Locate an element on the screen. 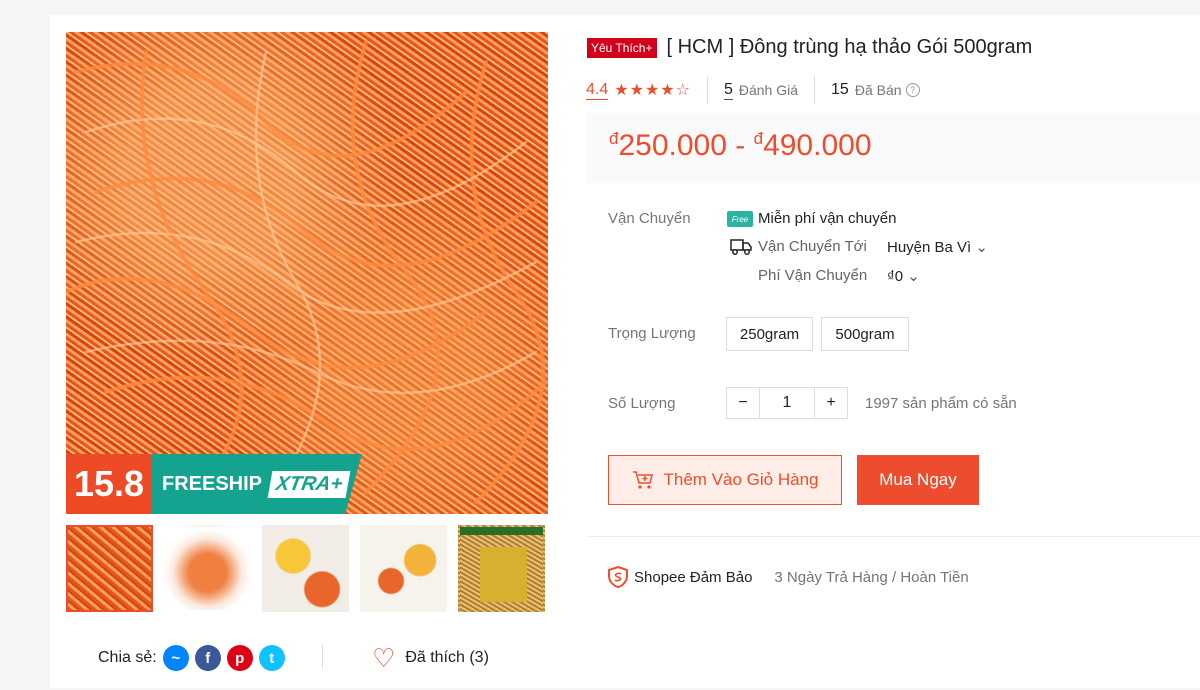  rating-row: 4.4 ★★★★☆ 5 Đánh Giá 15 Đã Bán ? is located at coordinates (753, 90).